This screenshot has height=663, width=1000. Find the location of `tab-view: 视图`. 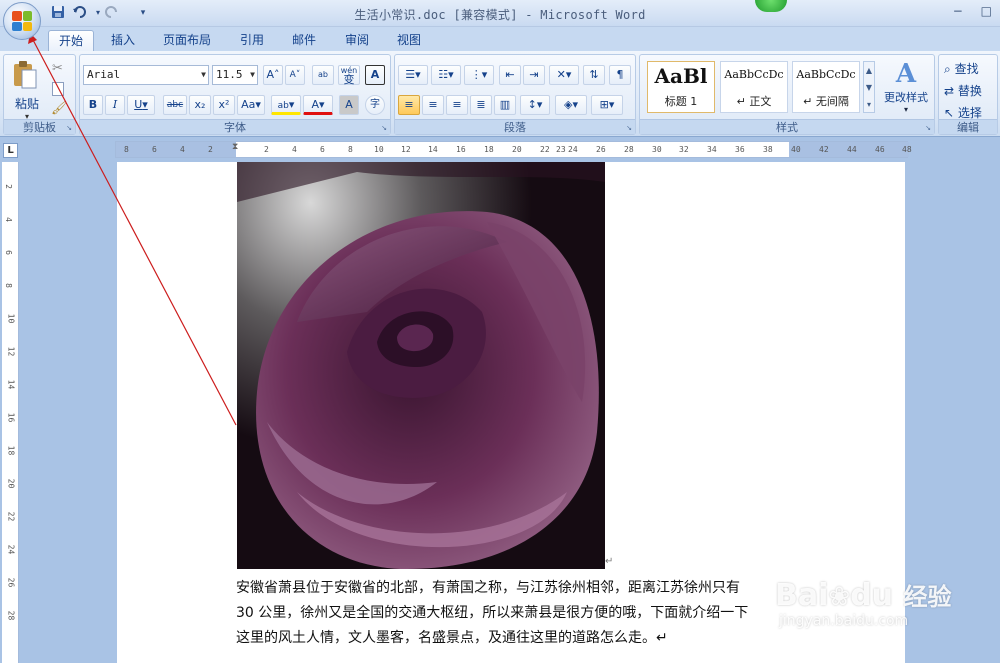

tab-view: 视图 is located at coordinates (409, 40).